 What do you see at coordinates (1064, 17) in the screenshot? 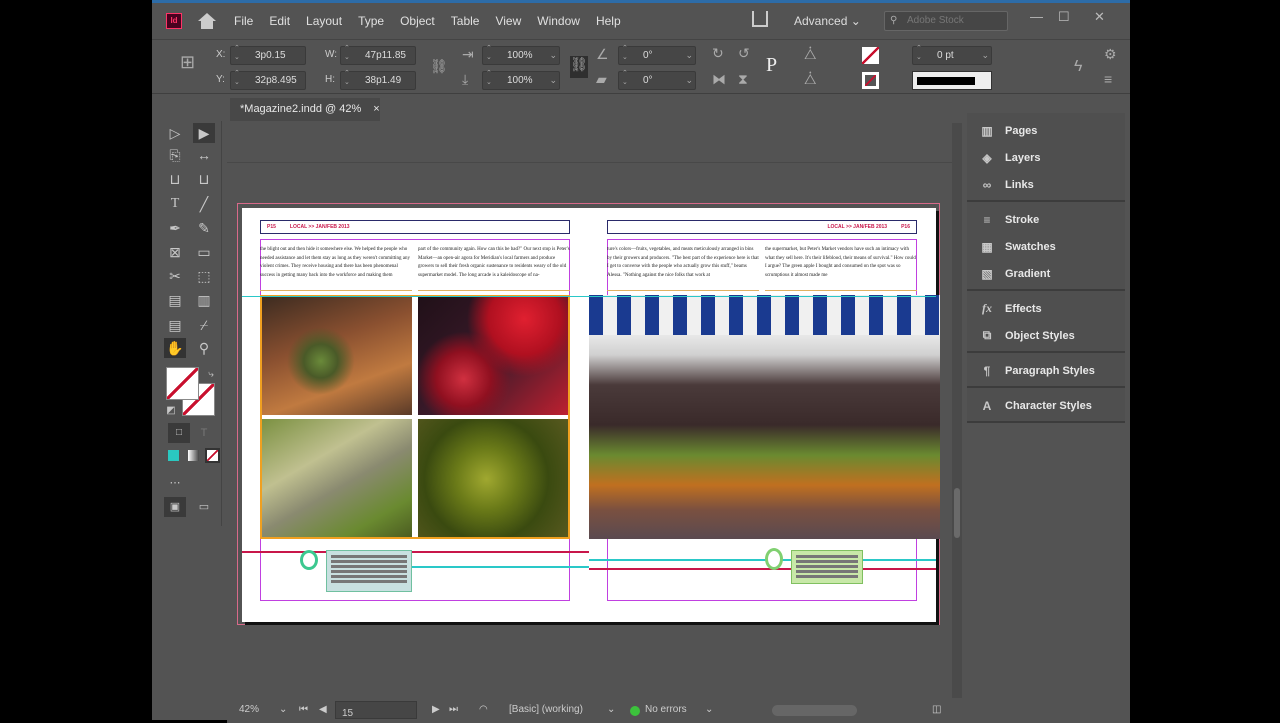
I see `maximize-button: ☐` at bounding box center [1064, 17].